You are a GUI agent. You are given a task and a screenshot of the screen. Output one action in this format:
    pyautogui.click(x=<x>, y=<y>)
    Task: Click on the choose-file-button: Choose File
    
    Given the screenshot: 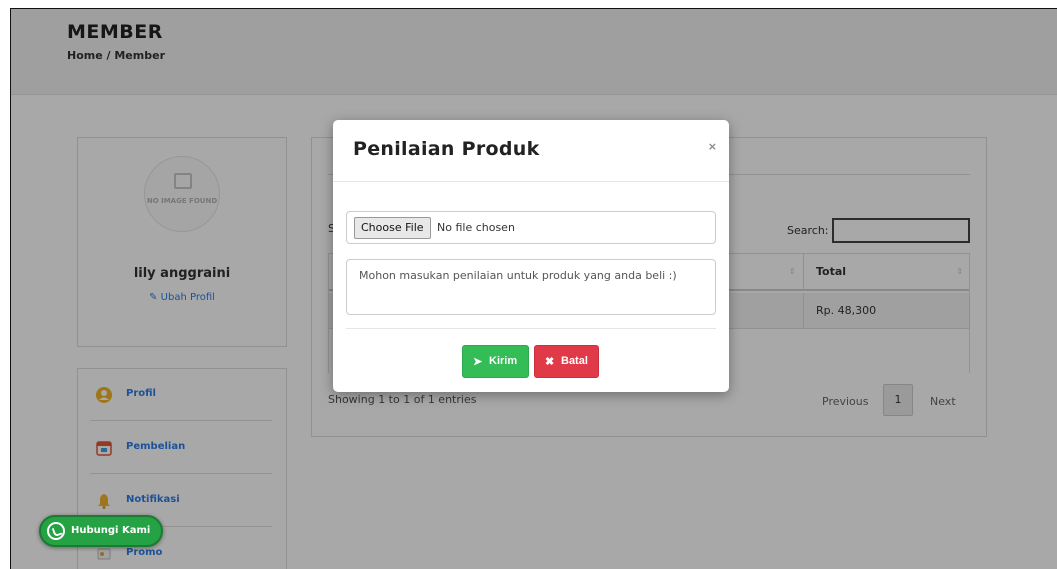 What is the action you would take?
    pyautogui.click(x=392, y=228)
    